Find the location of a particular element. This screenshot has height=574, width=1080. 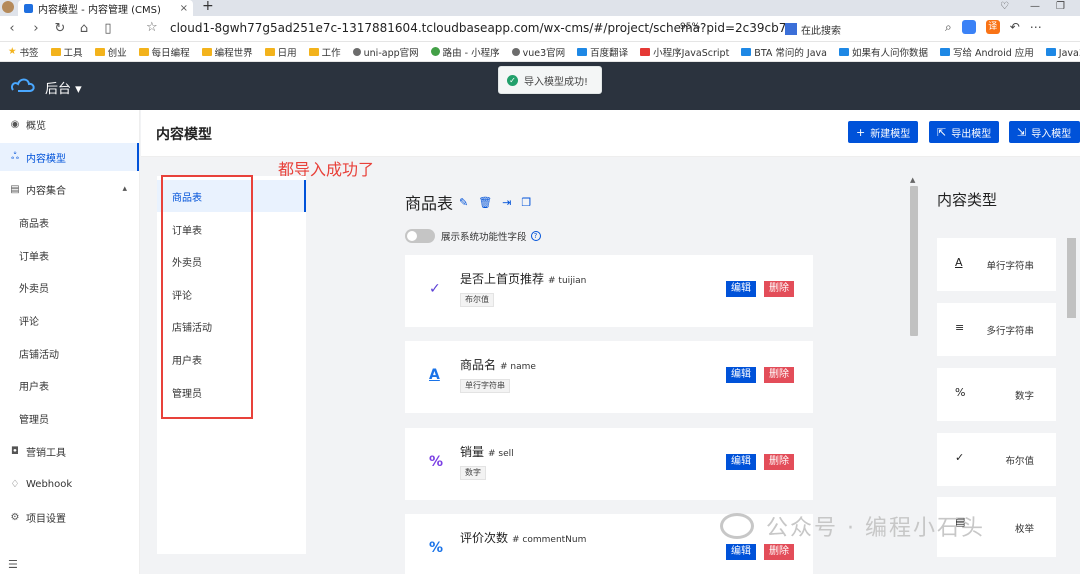

type-card-multi-line: ≡ 多行字符串 is located at coordinates (996, 329).